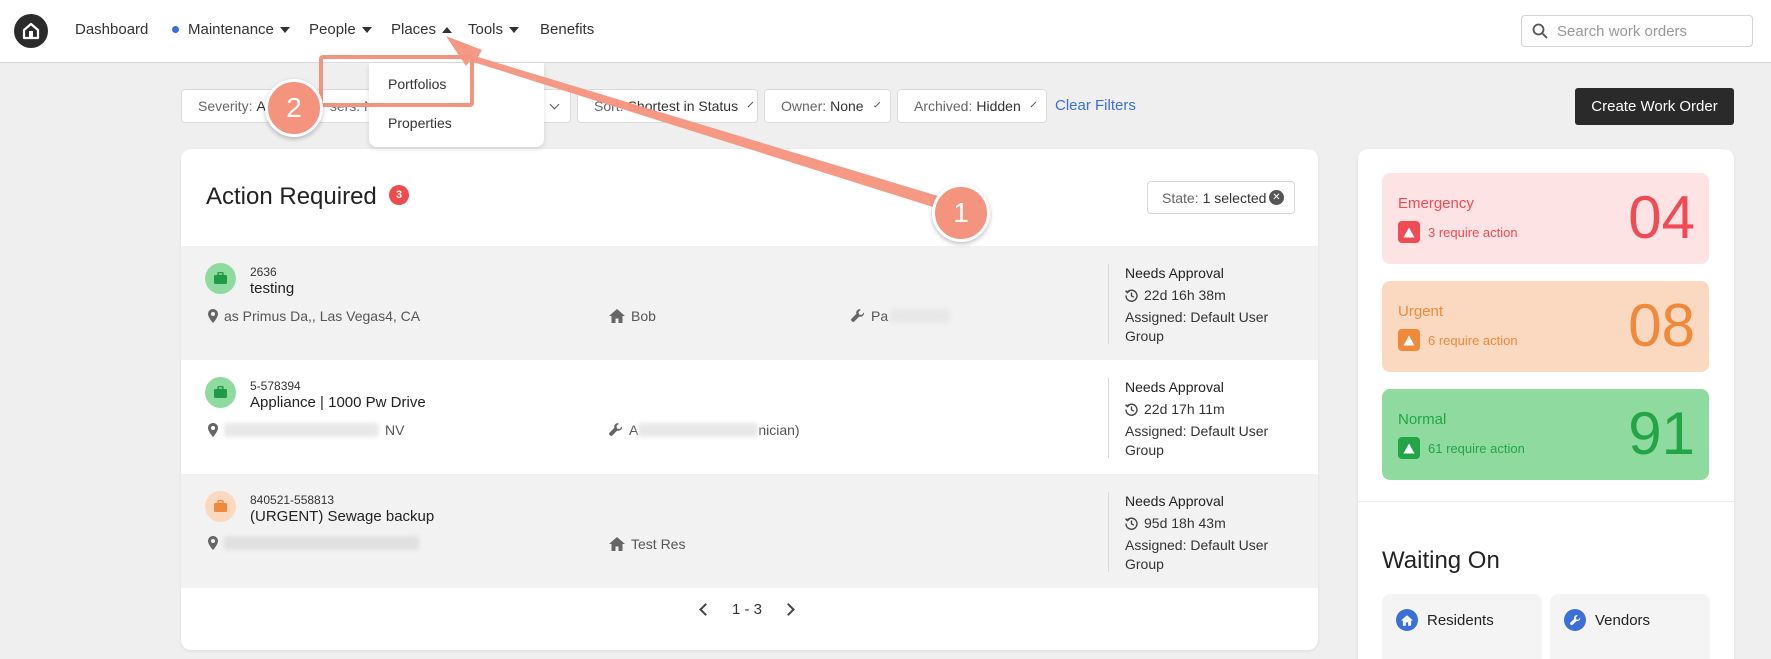  What do you see at coordinates (1460, 620) in the screenshot?
I see `waiting-residents-label: Residents` at bounding box center [1460, 620].